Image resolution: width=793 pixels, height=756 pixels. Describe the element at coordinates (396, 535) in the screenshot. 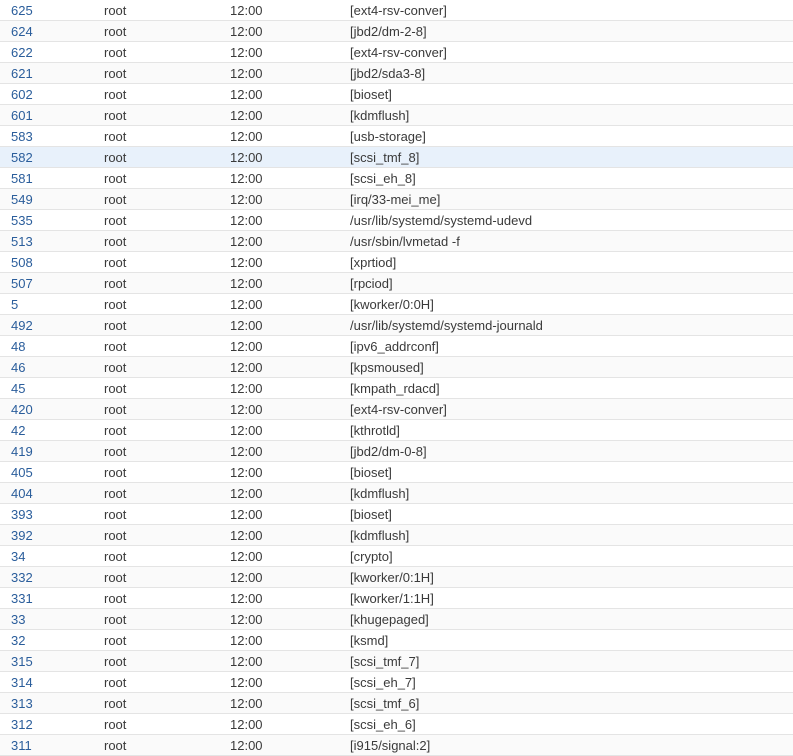

I see `table-row: 392 root 12:00 [kdmflush]` at that location.